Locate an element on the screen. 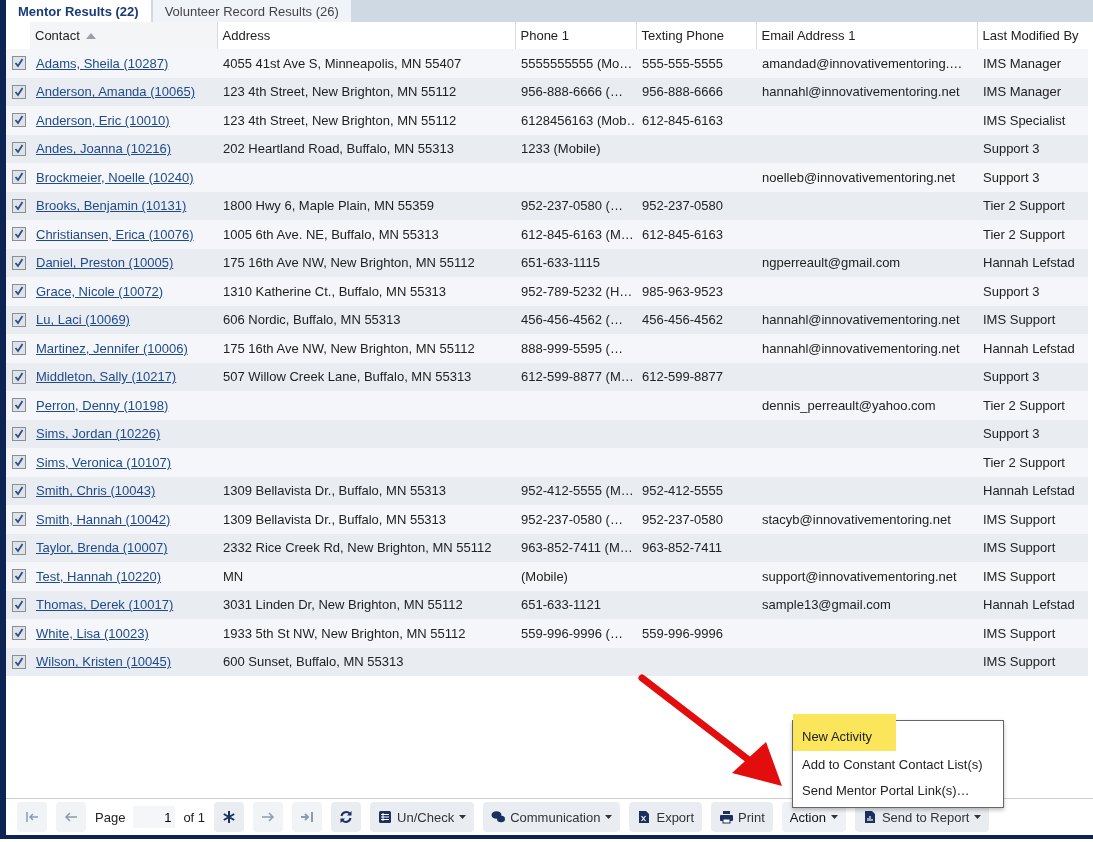  page-number-field: 1 is located at coordinates (154, 817).